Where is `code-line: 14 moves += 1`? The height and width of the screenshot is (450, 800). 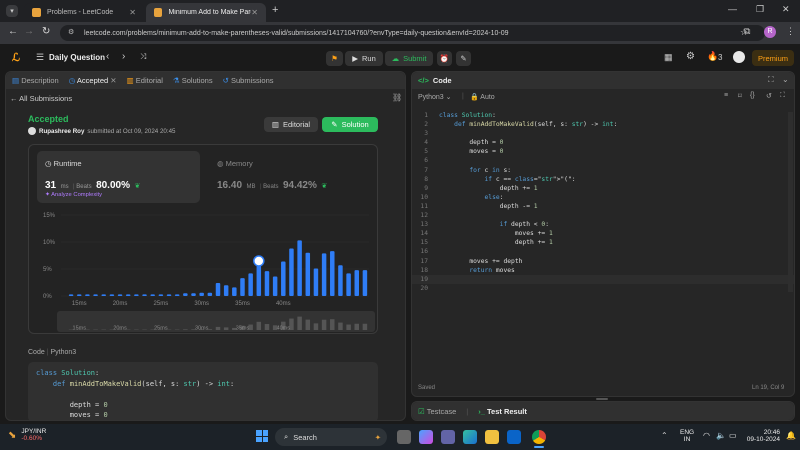
code-line: 14 moves += 1 is located at coordinates (603, 233).